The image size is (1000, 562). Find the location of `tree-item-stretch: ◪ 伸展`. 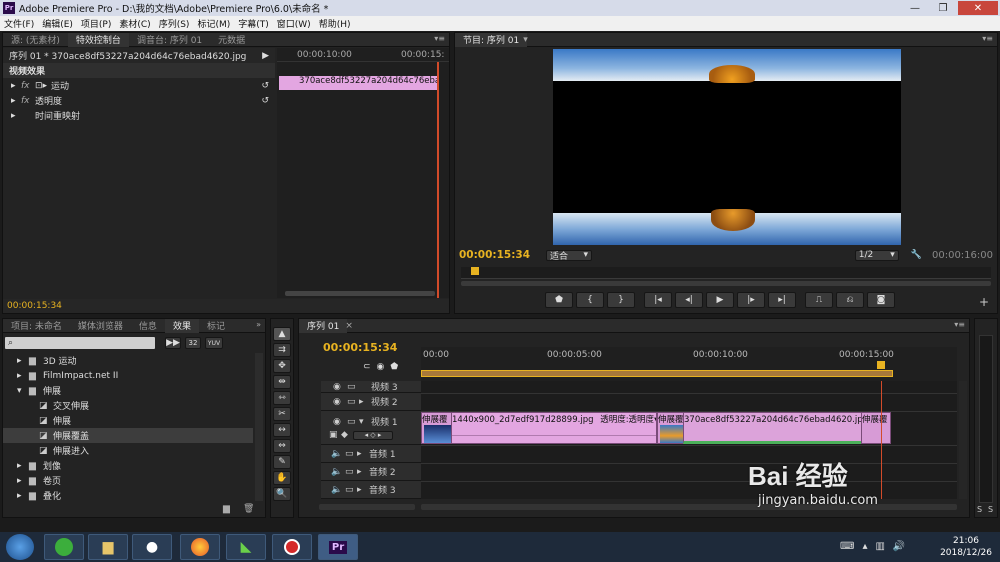

tree-item-stretch: ◪ 伸展 is located at coordinates (128, 420).